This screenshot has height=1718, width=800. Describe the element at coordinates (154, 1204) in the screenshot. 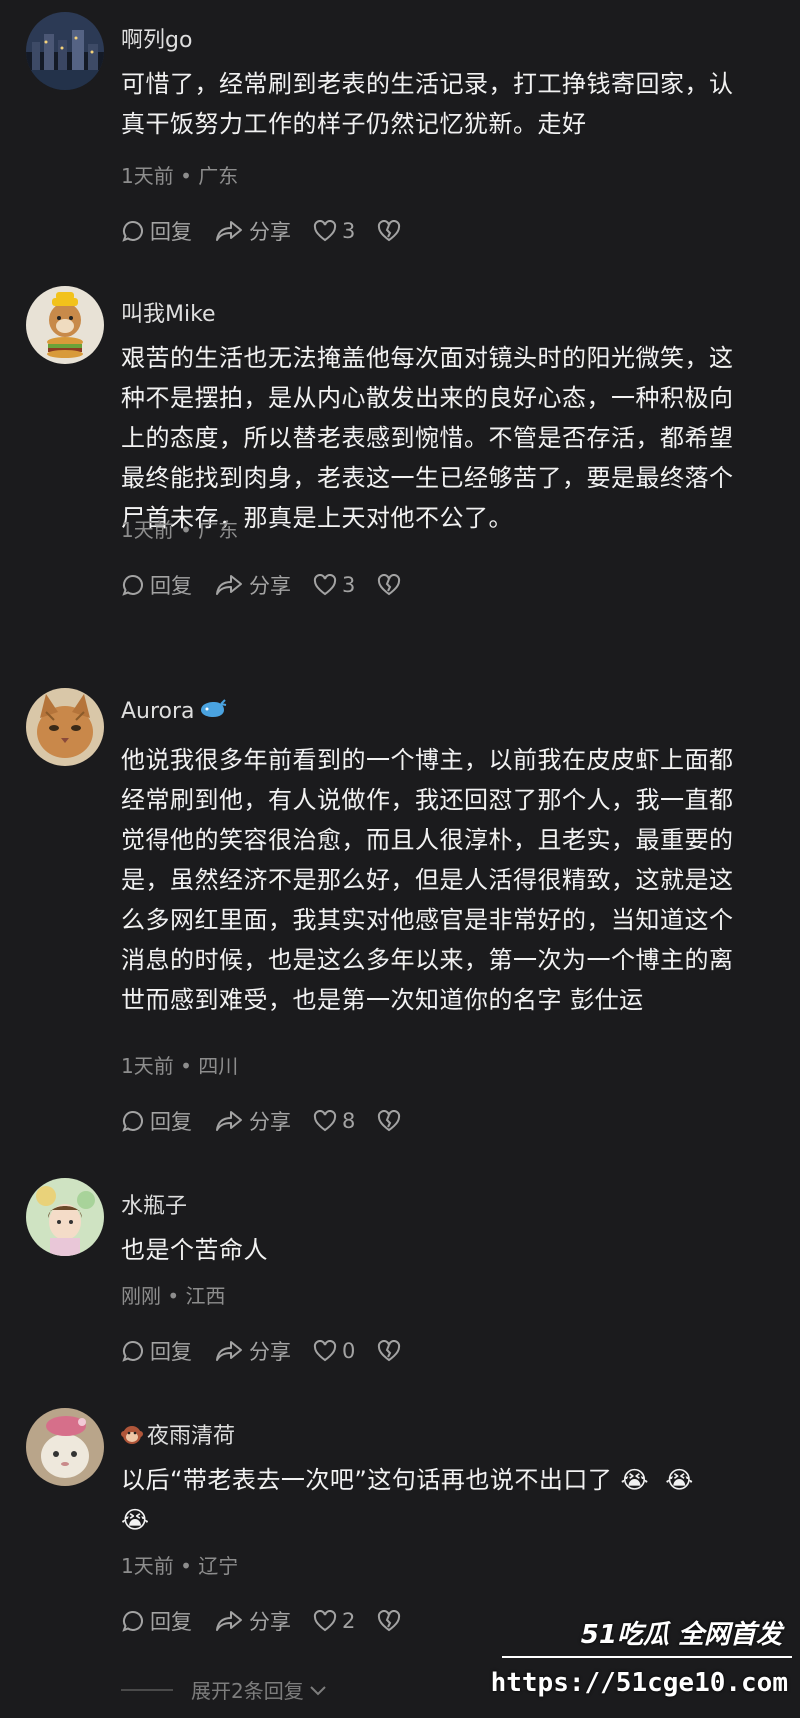

I see `username: 水瓶子` at that location.